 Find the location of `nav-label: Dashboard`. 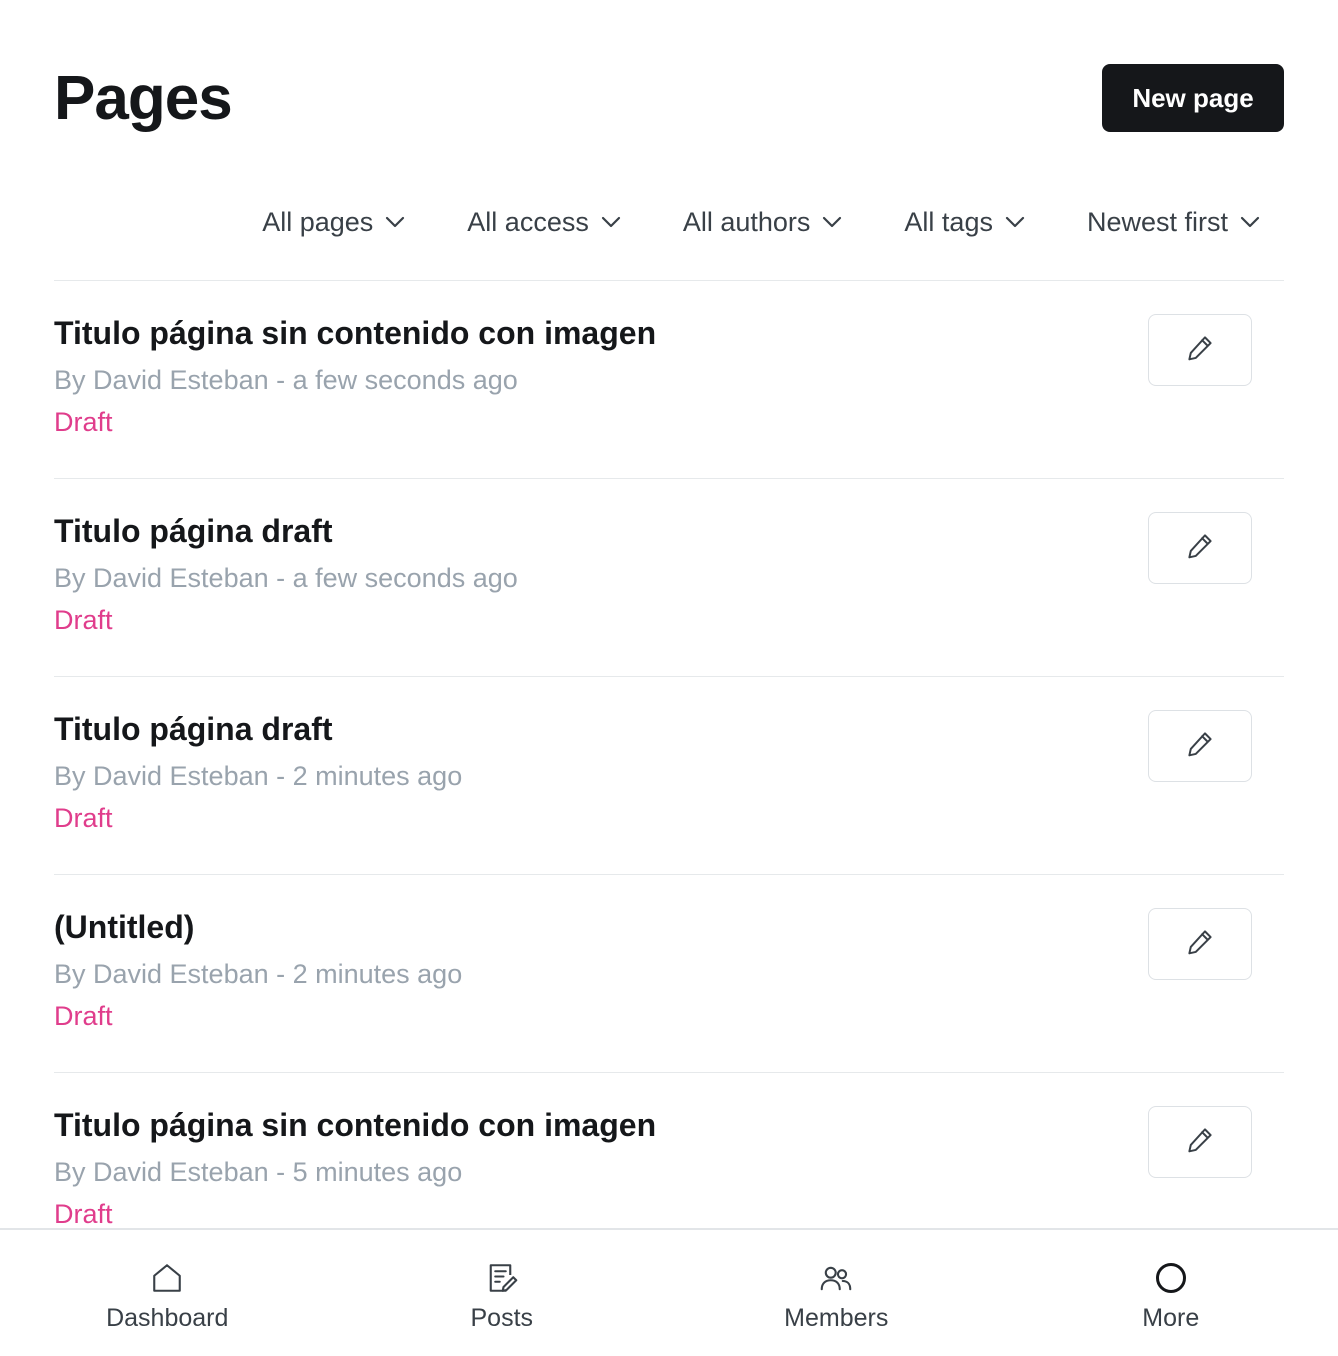

nav-label: Dashboard is located at coordinates (167, 1318).